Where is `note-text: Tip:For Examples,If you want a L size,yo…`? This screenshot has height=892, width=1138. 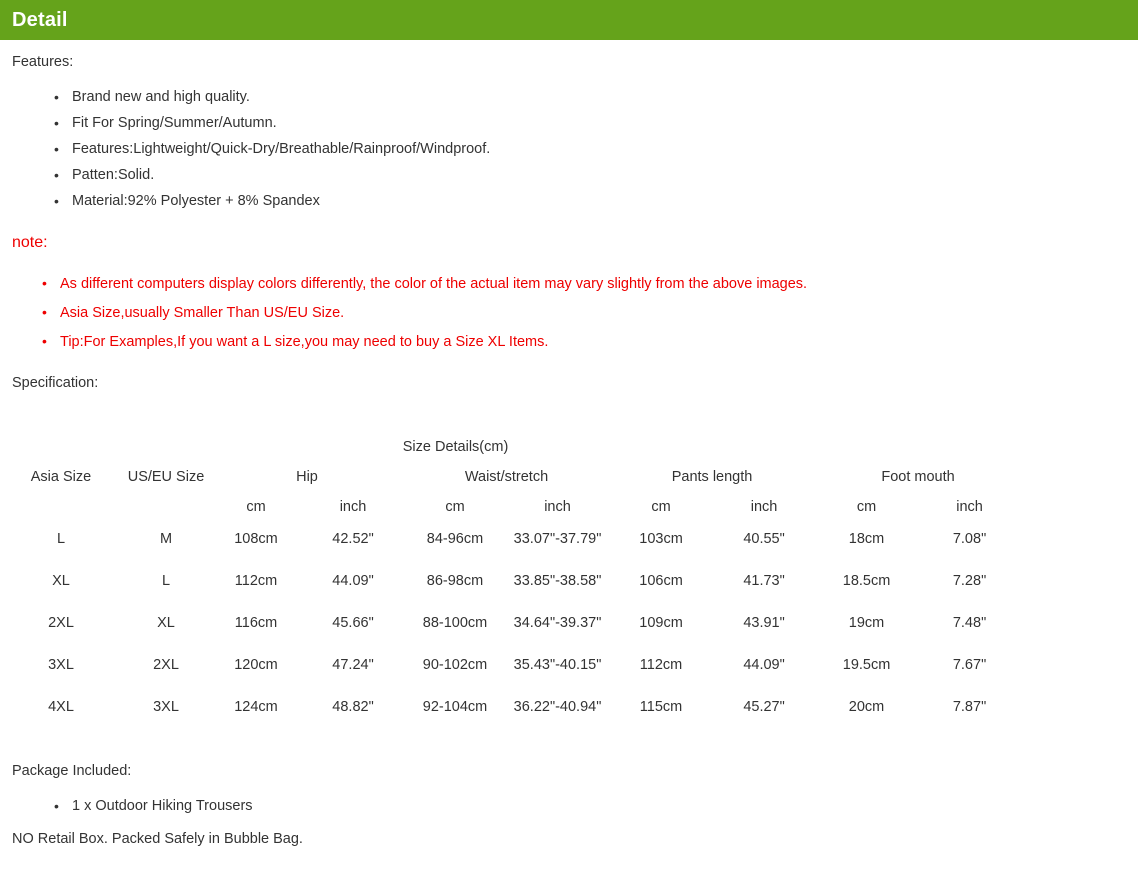
note-text: Tip:For Examples,If you want a L size,yo… is located at coordinates (304, 342).